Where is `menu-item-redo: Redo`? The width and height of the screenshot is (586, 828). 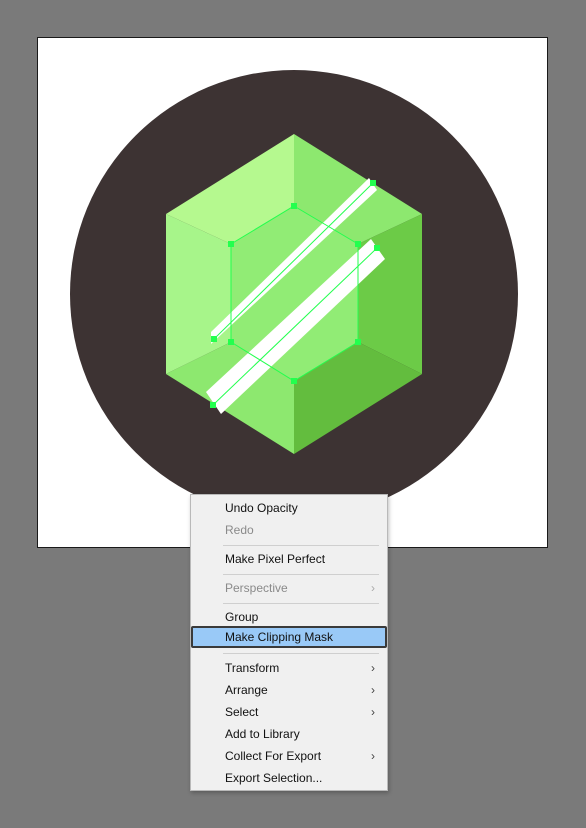 menu-item-redo: Redo is located at coordinates (289, 530).